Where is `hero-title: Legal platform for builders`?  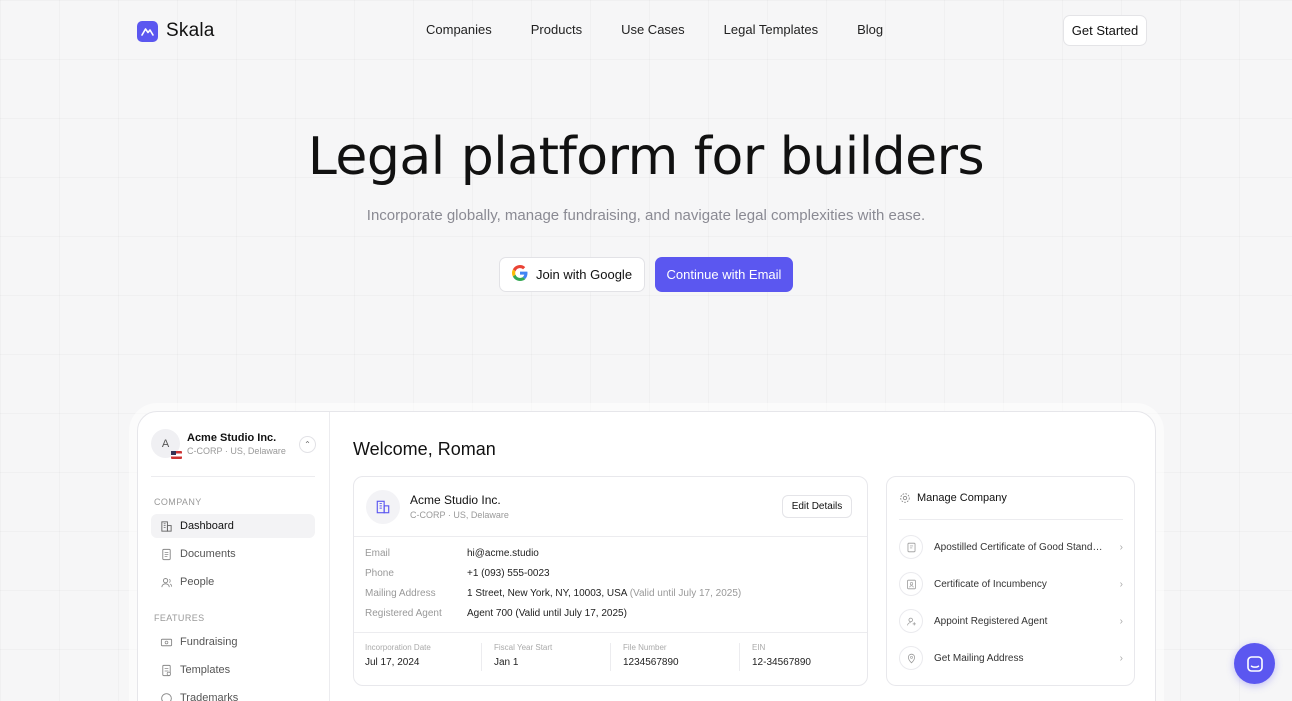
hero-title: Legal platform for builders is located at coordinates (646, 157).